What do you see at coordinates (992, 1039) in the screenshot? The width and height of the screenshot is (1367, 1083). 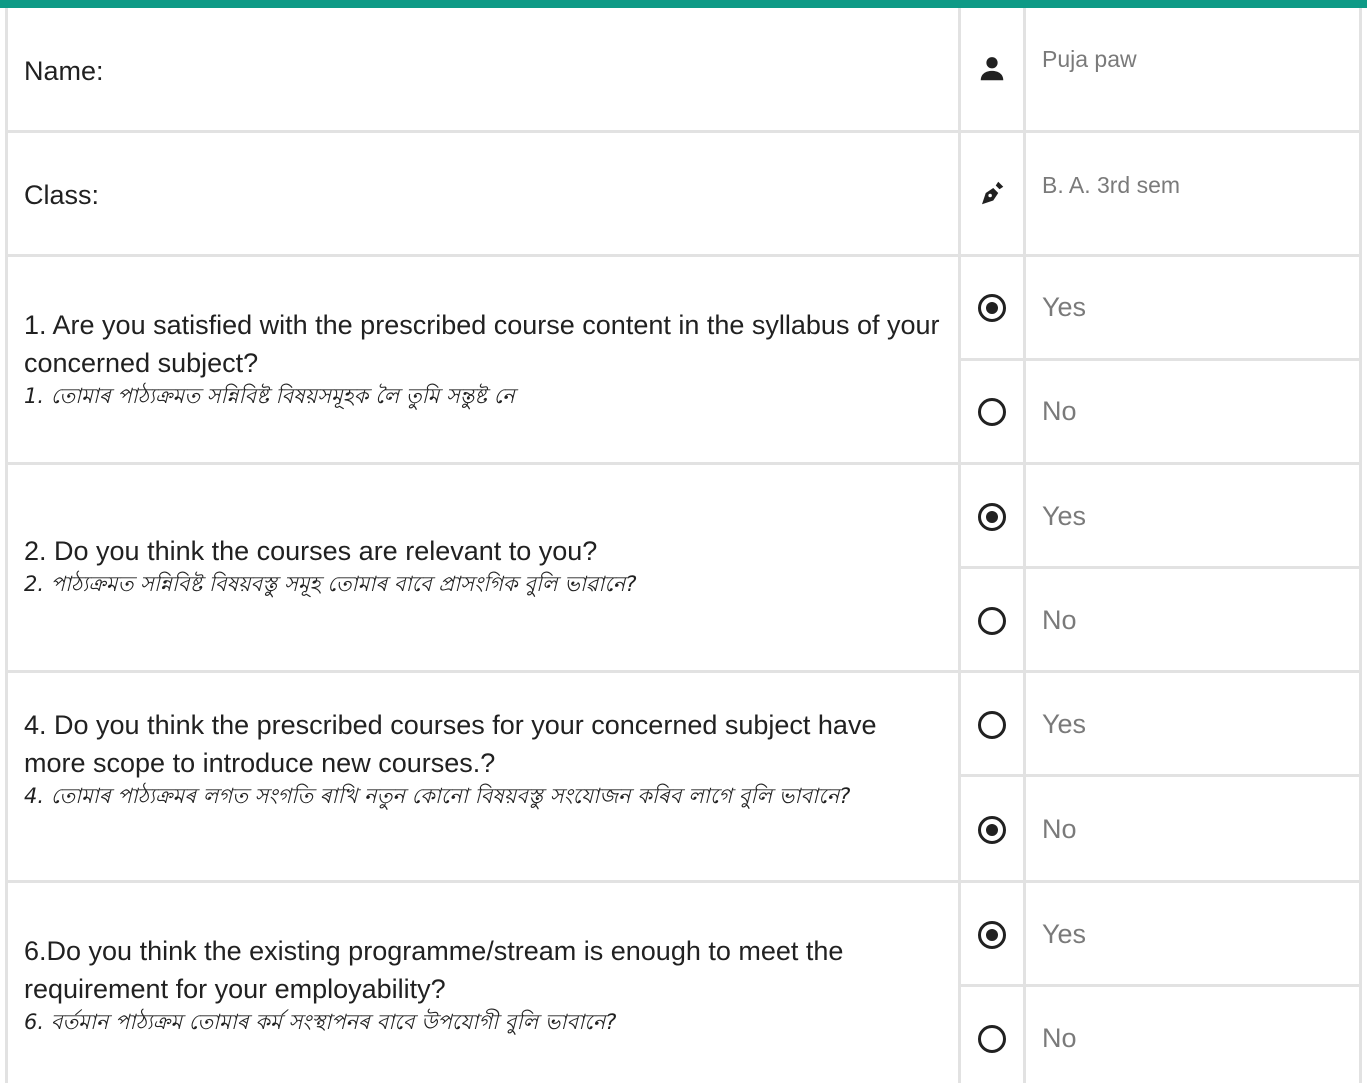 I see `question-6-radio-no` at bounding box center [992, 1039].